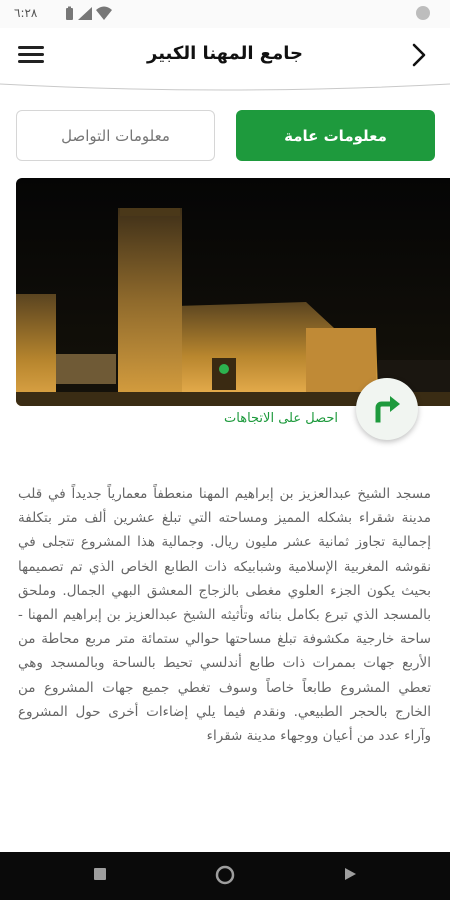 This screenshot has width=450, height=900. I want to click on turn-right-arrow-icon, so click(387, 409).